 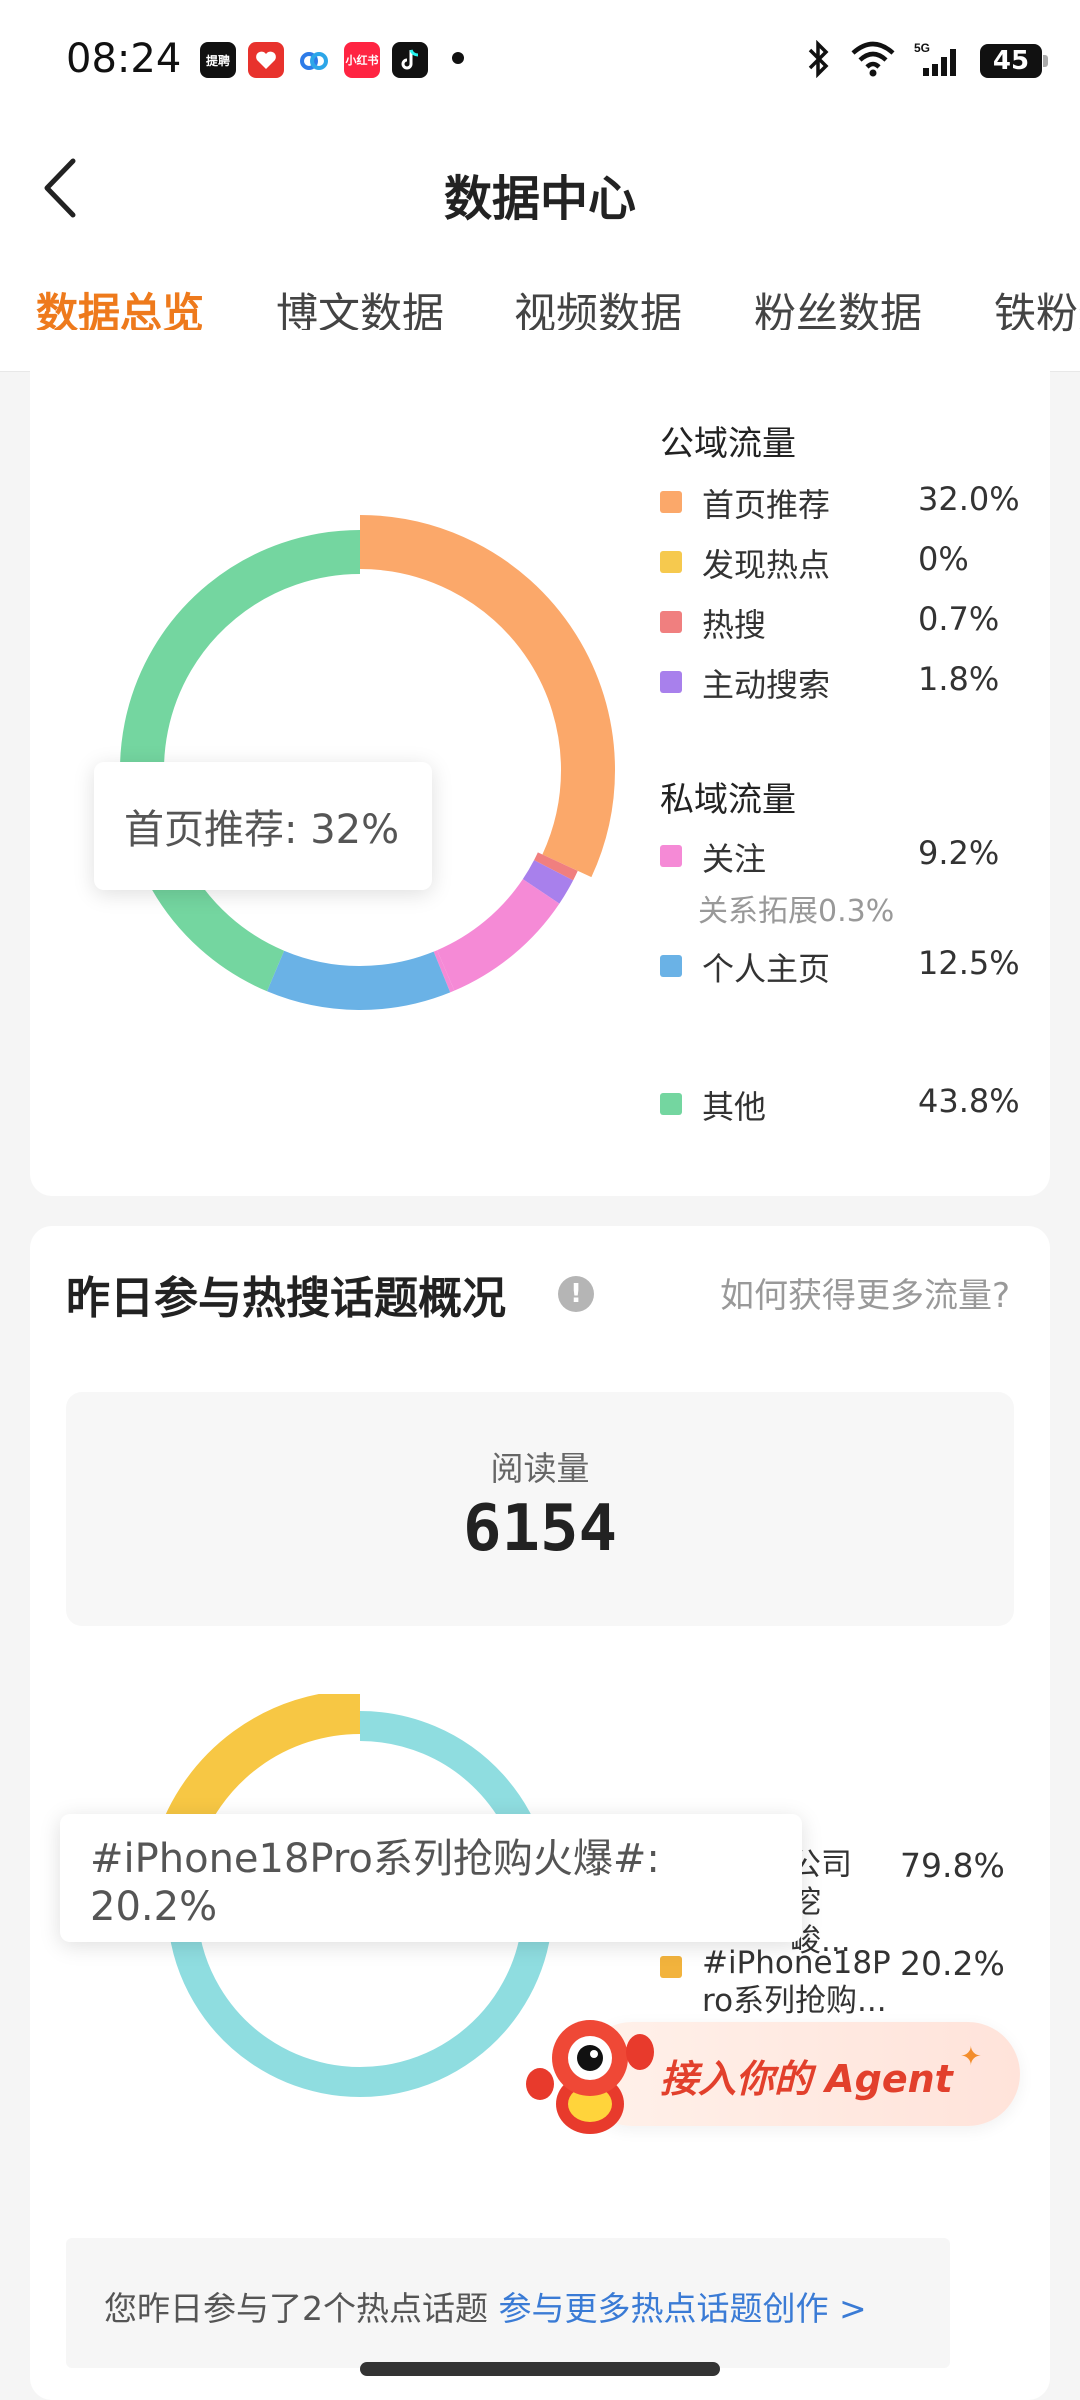 I want to click on heart-app-icon, so click(x=266, y=60).